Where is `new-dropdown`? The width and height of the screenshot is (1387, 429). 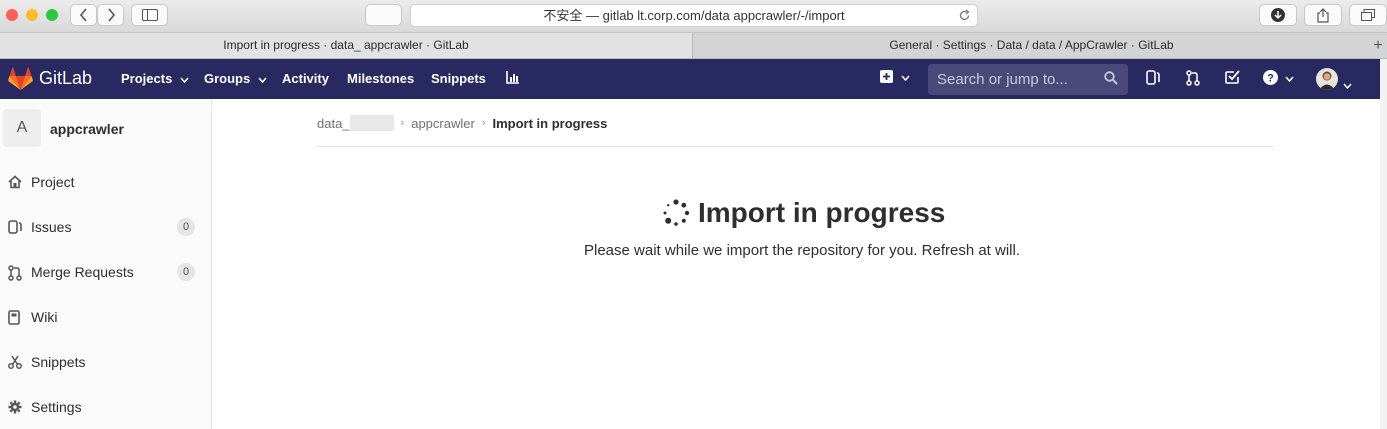 new-dropdown is located at coordinates (895, 79).